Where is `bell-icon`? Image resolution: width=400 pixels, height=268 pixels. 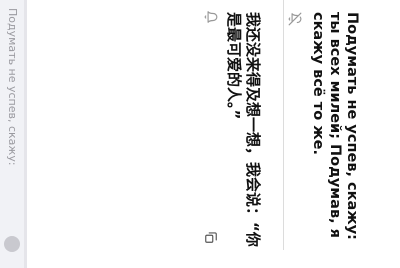
bell-icon is located at coordinates (211, 17).